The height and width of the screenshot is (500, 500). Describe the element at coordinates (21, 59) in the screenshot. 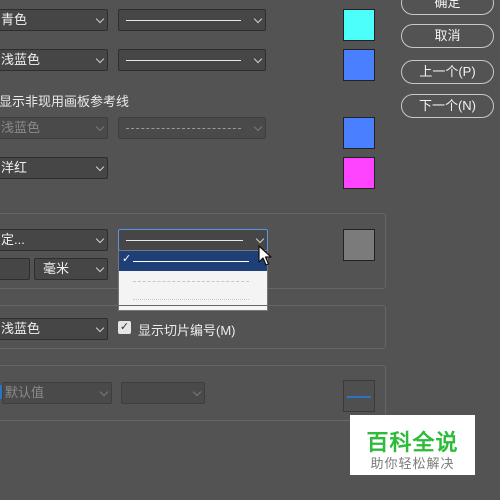

I see `smart-guides-color-value: 浅蓝色` at that location.